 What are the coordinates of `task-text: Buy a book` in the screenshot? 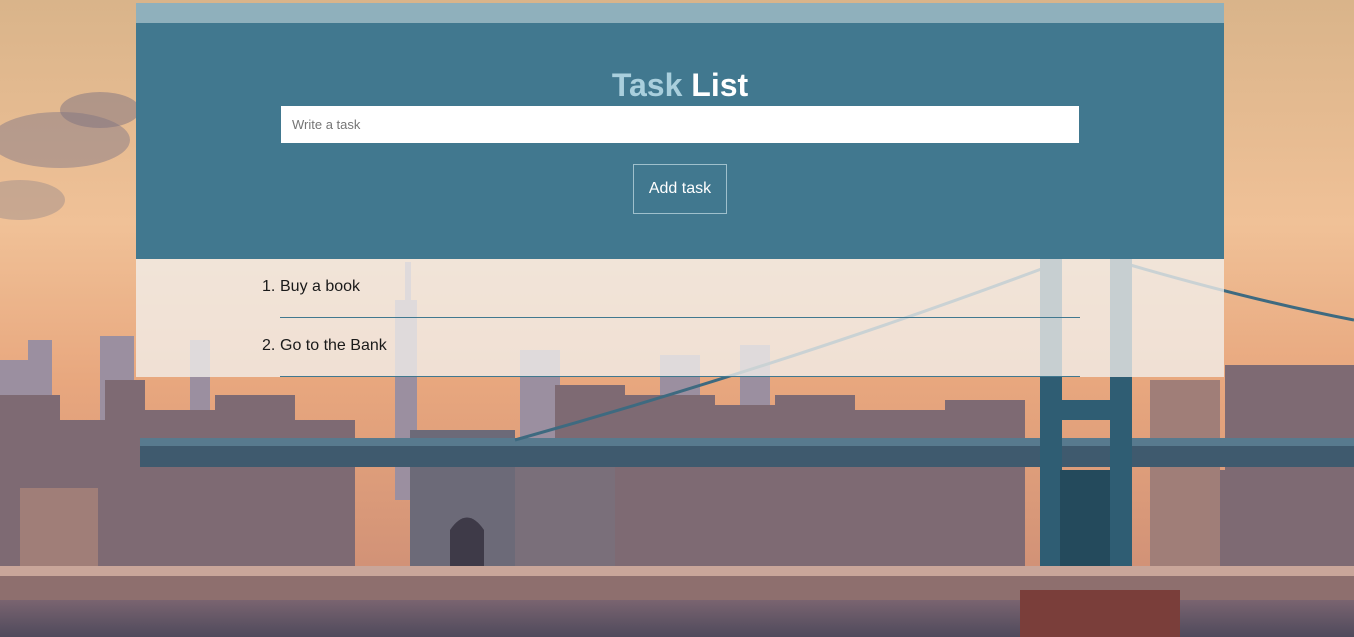 It's located at (320, 286).